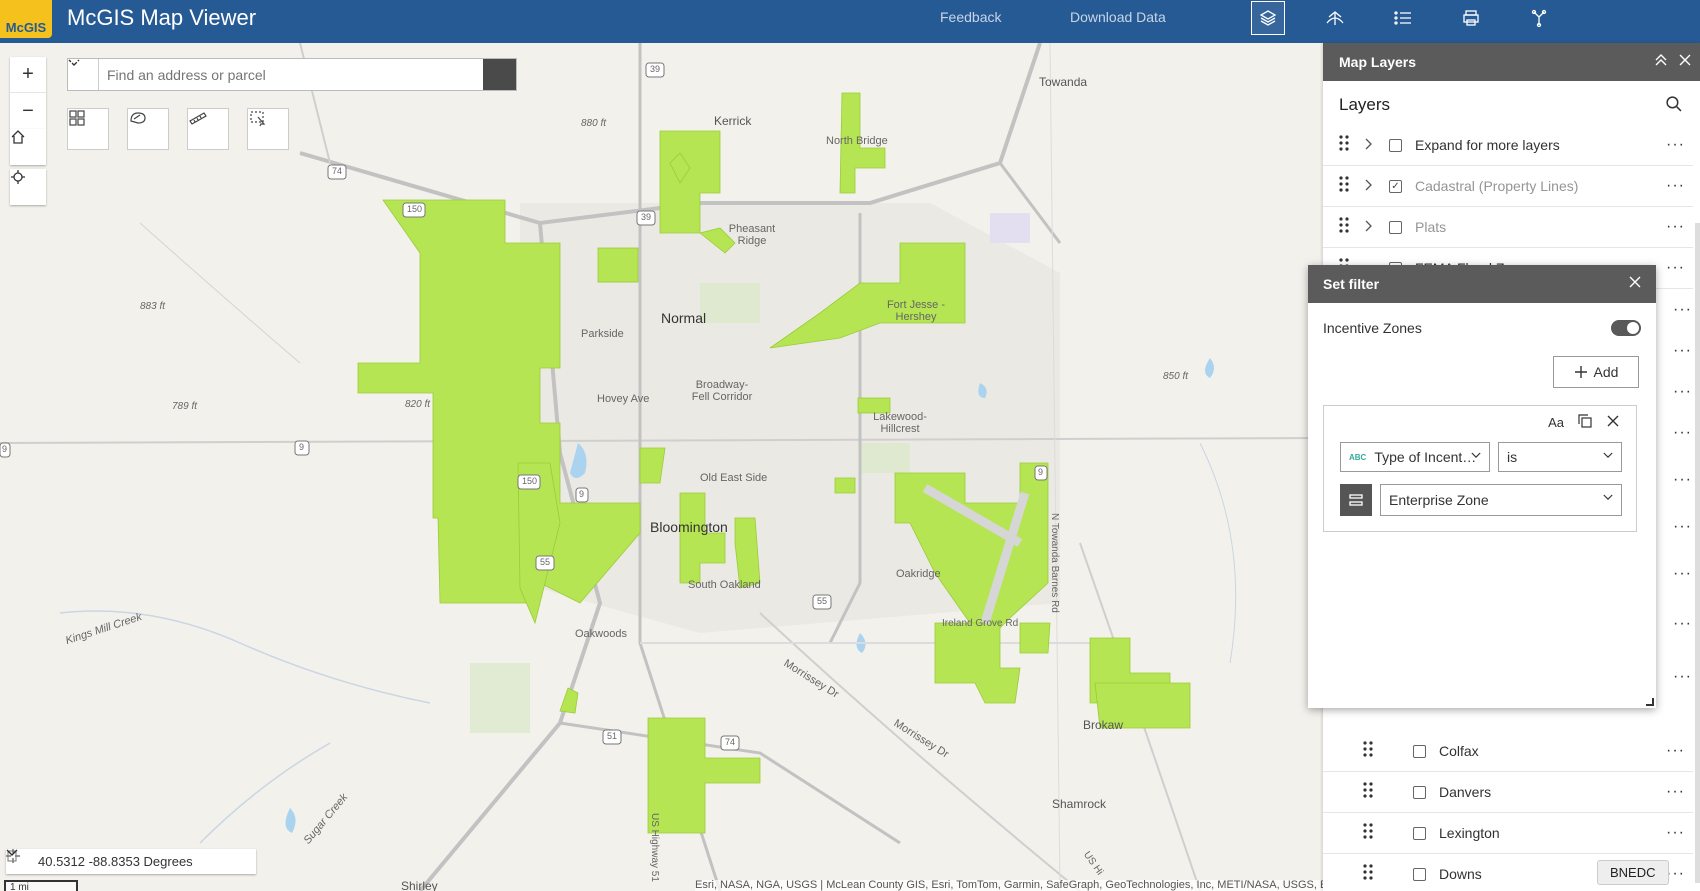  Describe the element at coordinates (1395, 186) in the screenshot. I see `layer-visibility-checkbox: ✓` at that location.